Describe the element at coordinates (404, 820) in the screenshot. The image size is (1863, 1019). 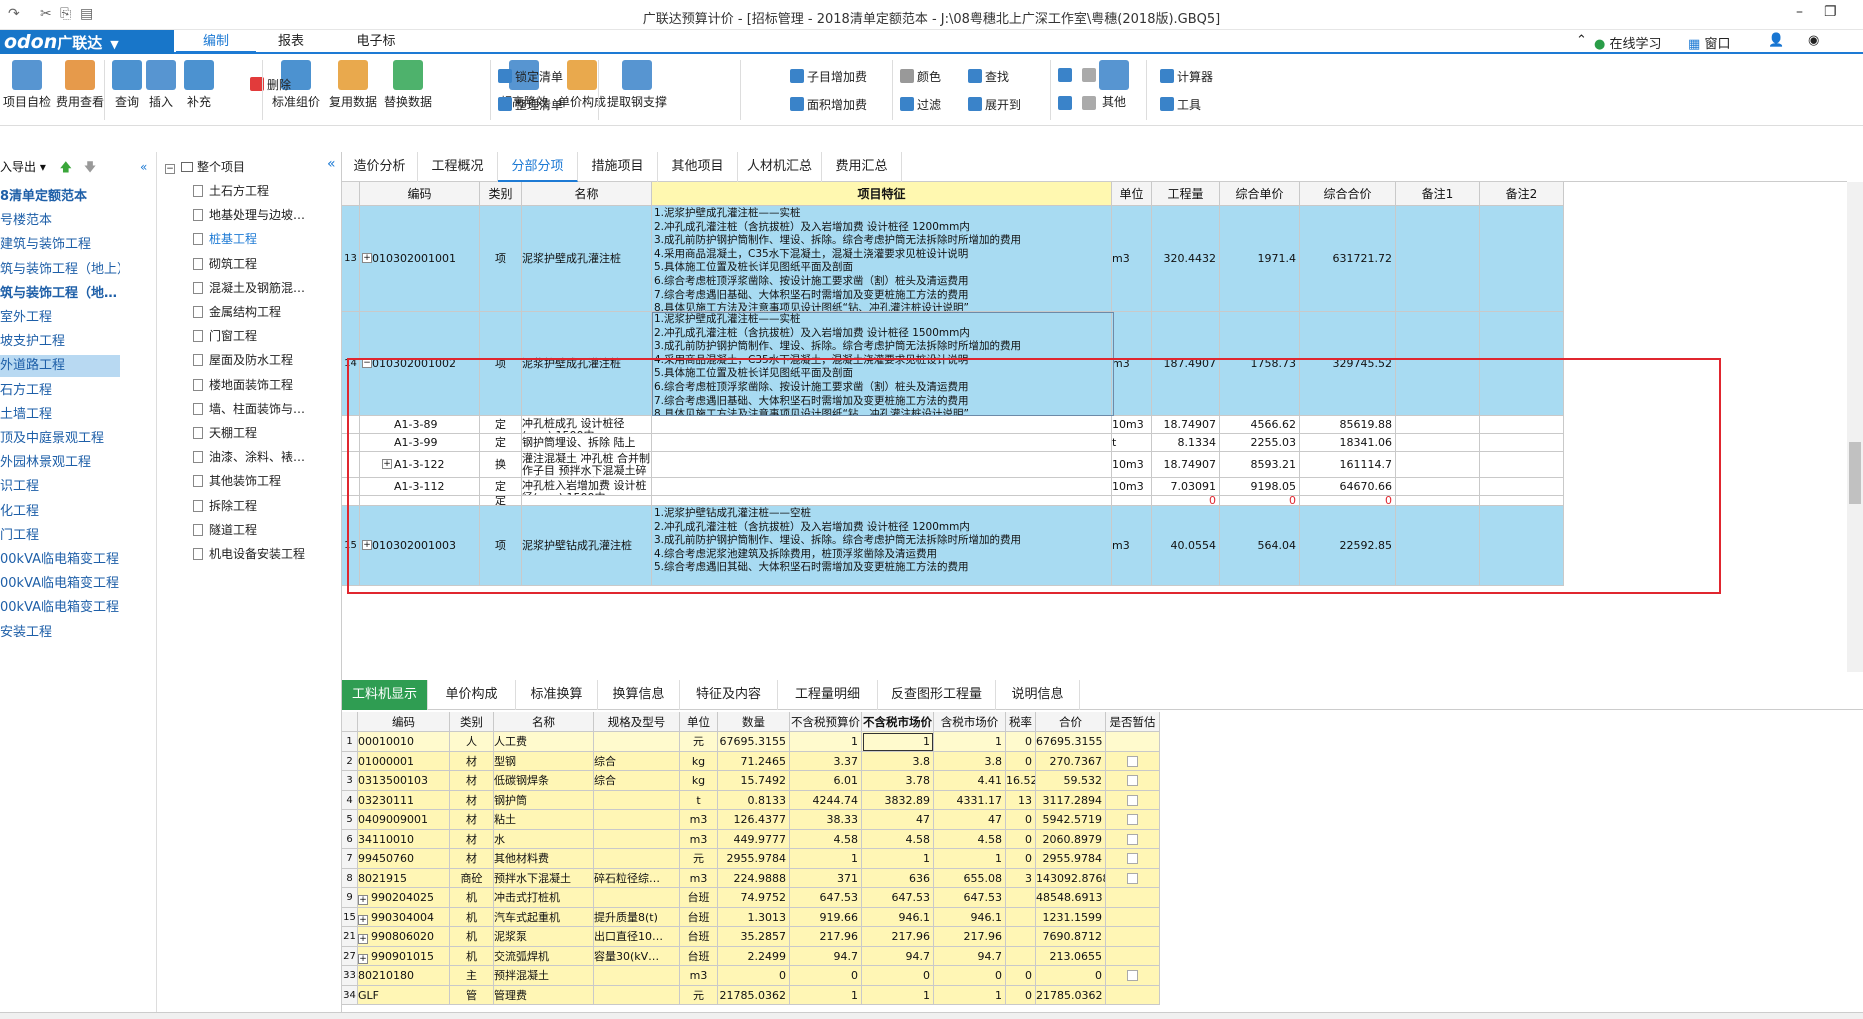
I see `resource-cell-code: 0409009001` at that location.